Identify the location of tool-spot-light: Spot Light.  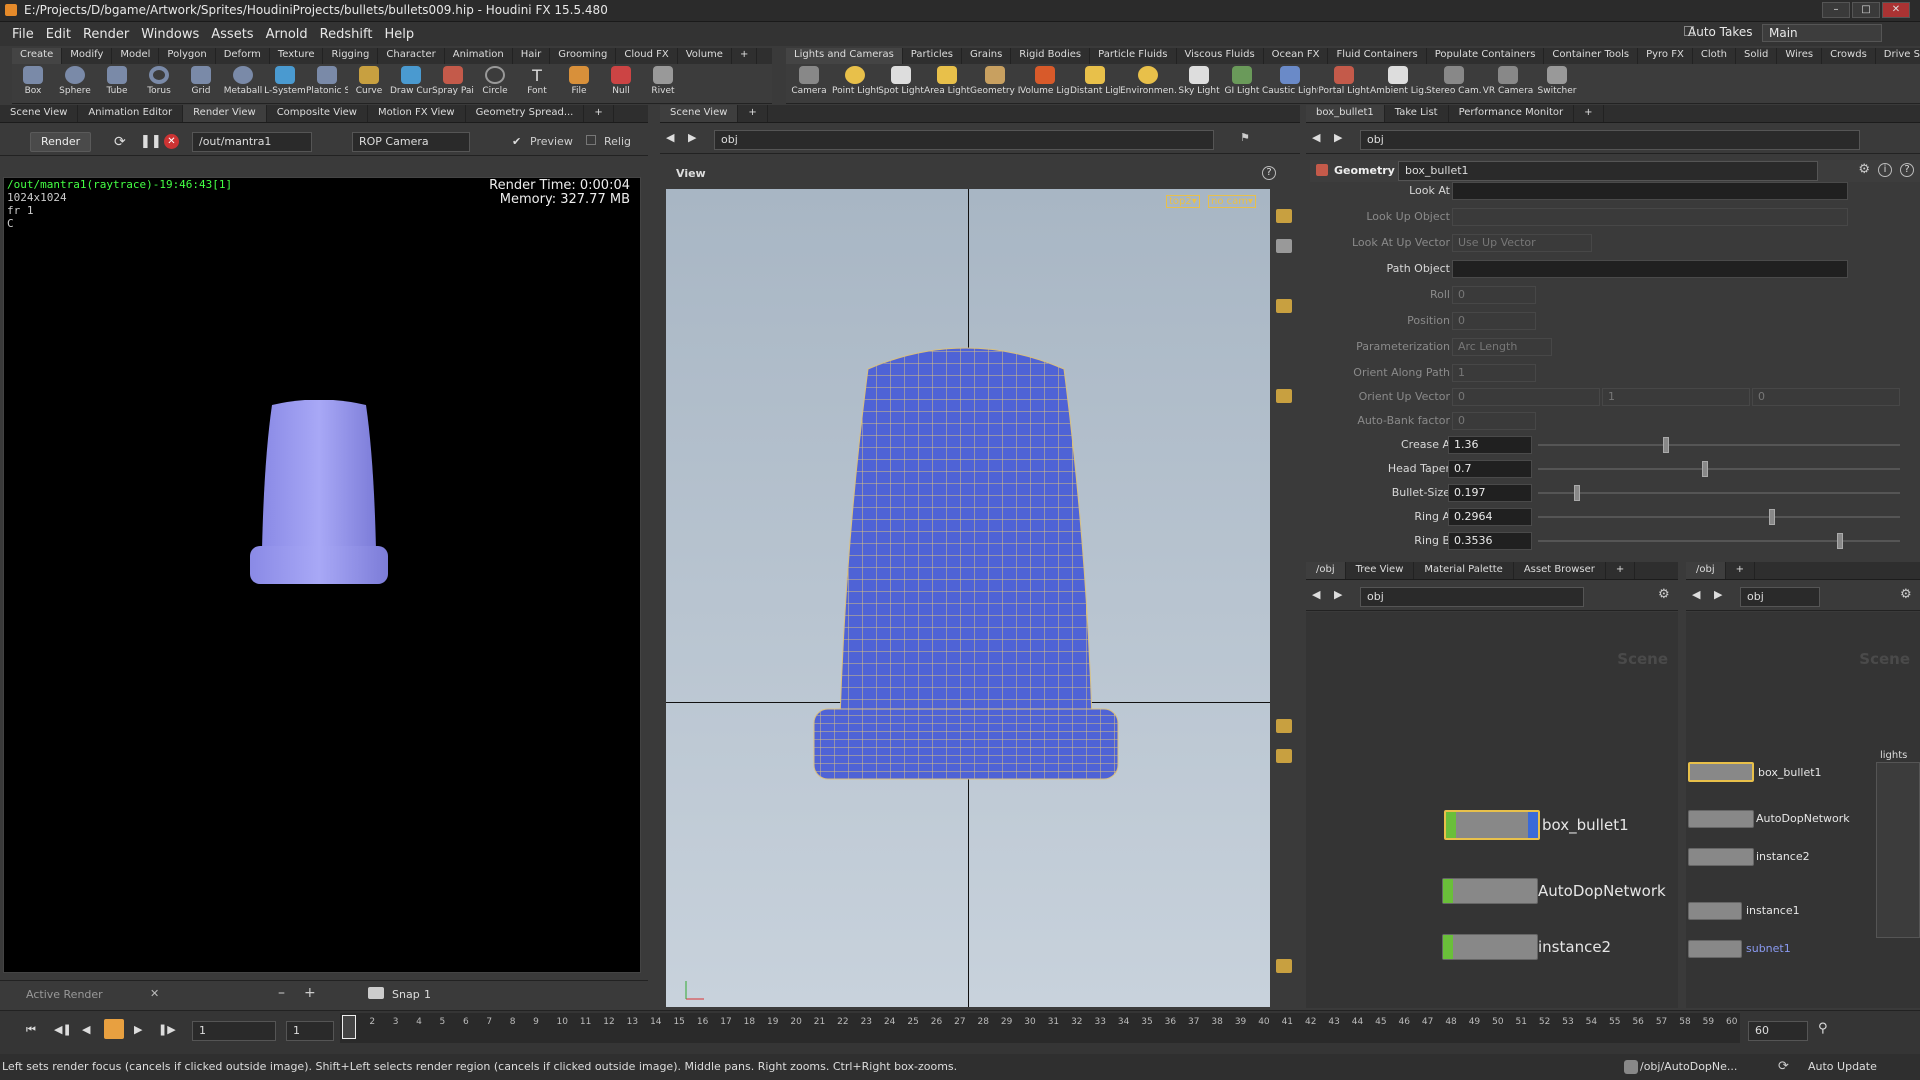
(901, 83).